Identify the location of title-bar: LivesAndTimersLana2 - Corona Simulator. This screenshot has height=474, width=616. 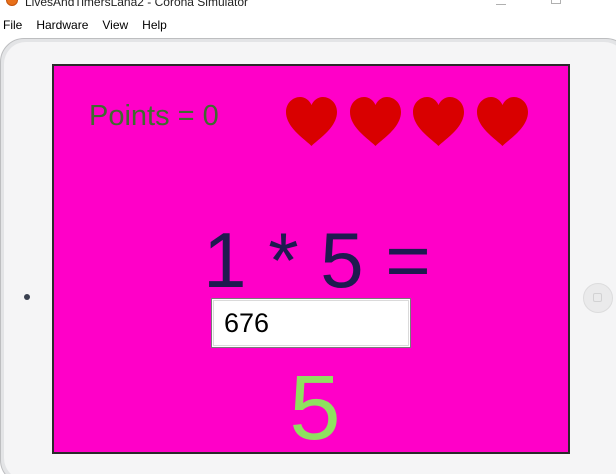
(308, 6).